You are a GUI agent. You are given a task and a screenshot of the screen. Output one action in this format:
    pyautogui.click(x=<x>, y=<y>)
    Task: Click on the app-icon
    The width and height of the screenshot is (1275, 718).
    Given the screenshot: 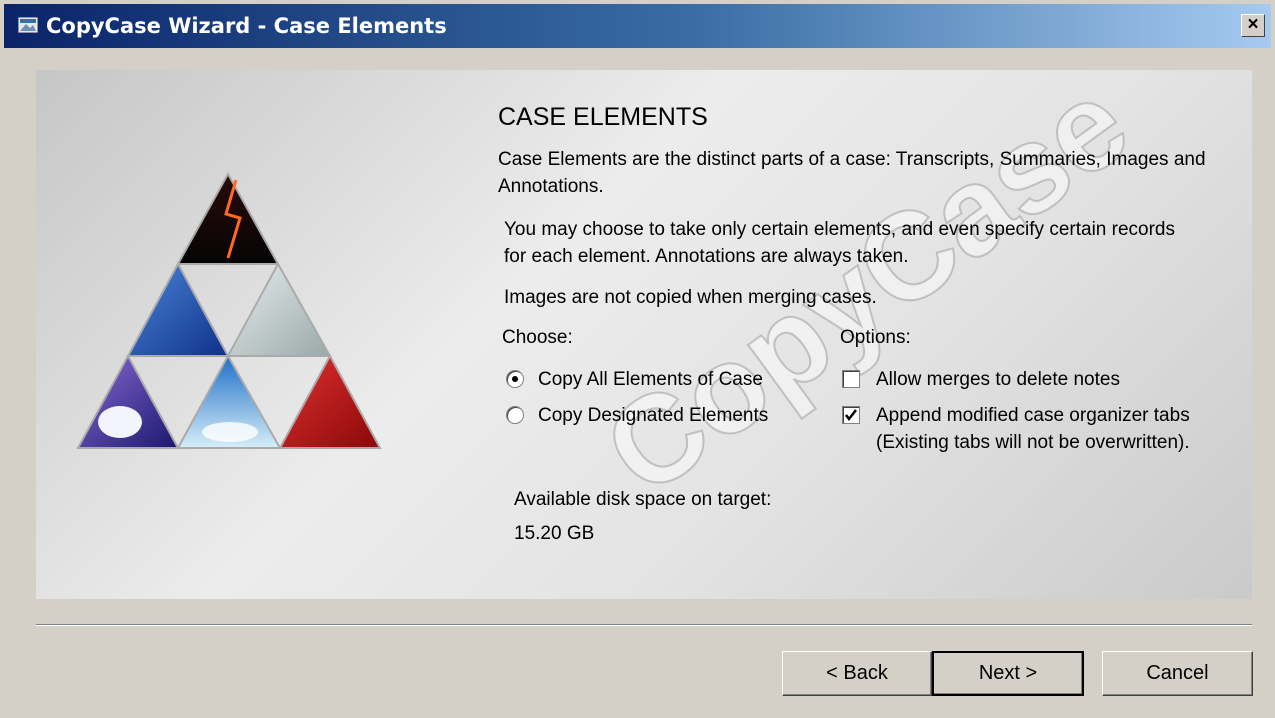 What is the action you would take?
    pyautogui.click(x=28, y=25)
    